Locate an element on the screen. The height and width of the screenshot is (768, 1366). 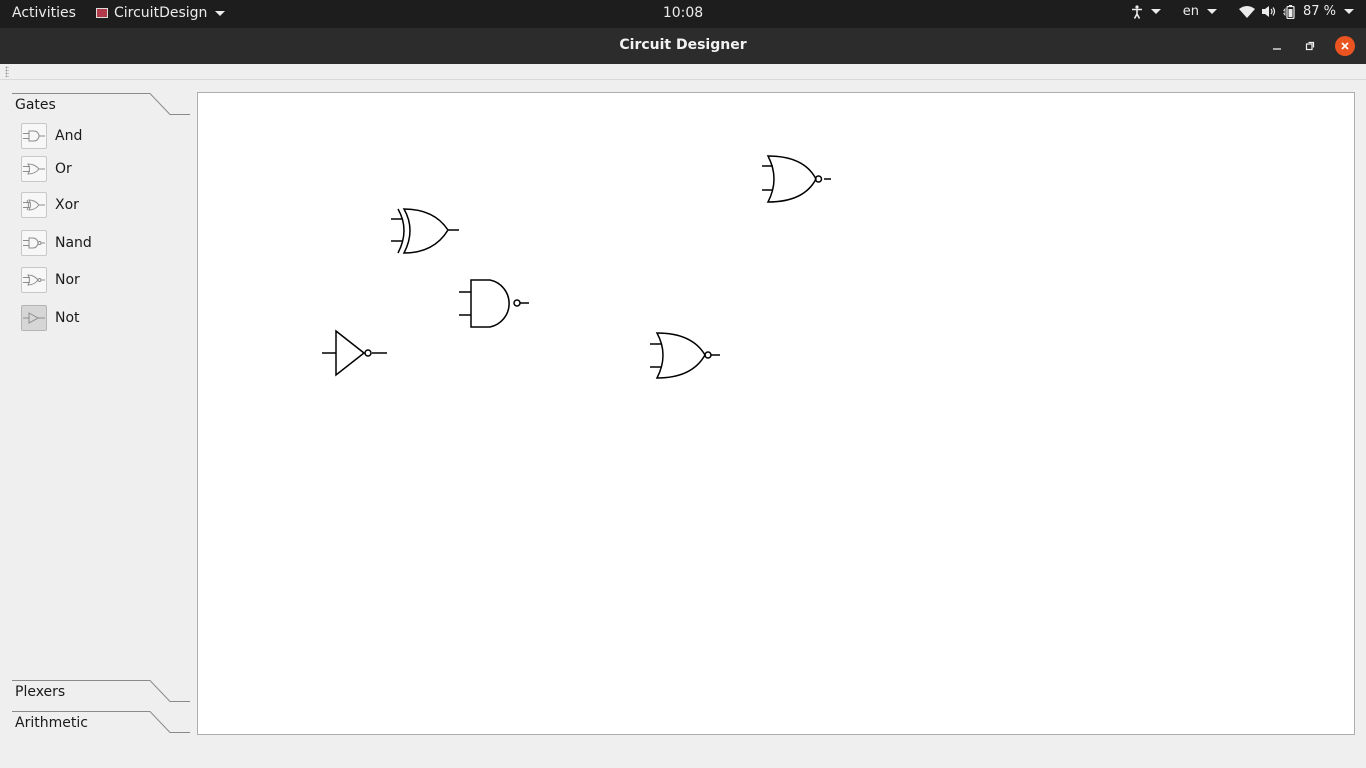
xor-gate-icon is located at coordinates (34, 205).